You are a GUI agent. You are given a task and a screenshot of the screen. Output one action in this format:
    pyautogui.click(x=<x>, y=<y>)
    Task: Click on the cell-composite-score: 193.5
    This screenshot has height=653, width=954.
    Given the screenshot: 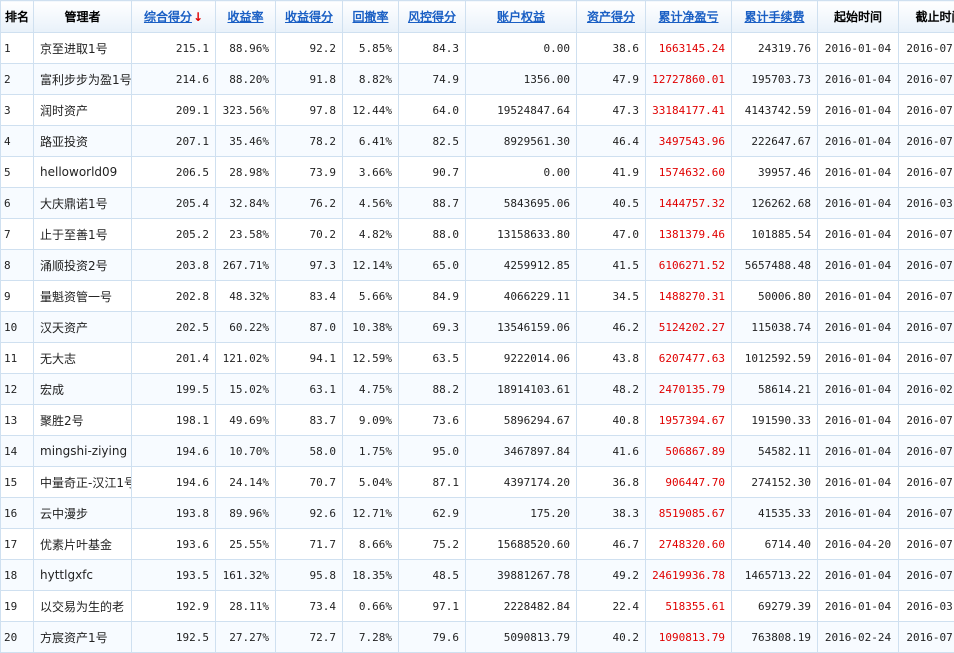 What is the action you would take?
    pyautogui.click(x=174, y=575)
    